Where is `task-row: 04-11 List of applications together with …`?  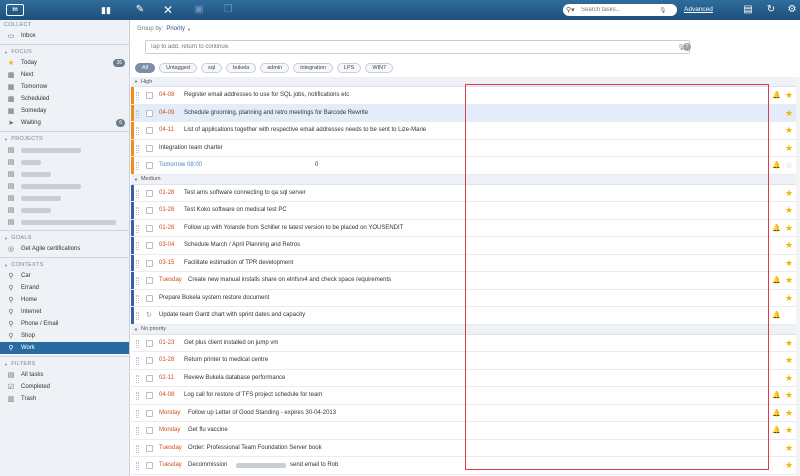 task-row: 04-11 List of applications together with … is located at coordinates (465, 131).